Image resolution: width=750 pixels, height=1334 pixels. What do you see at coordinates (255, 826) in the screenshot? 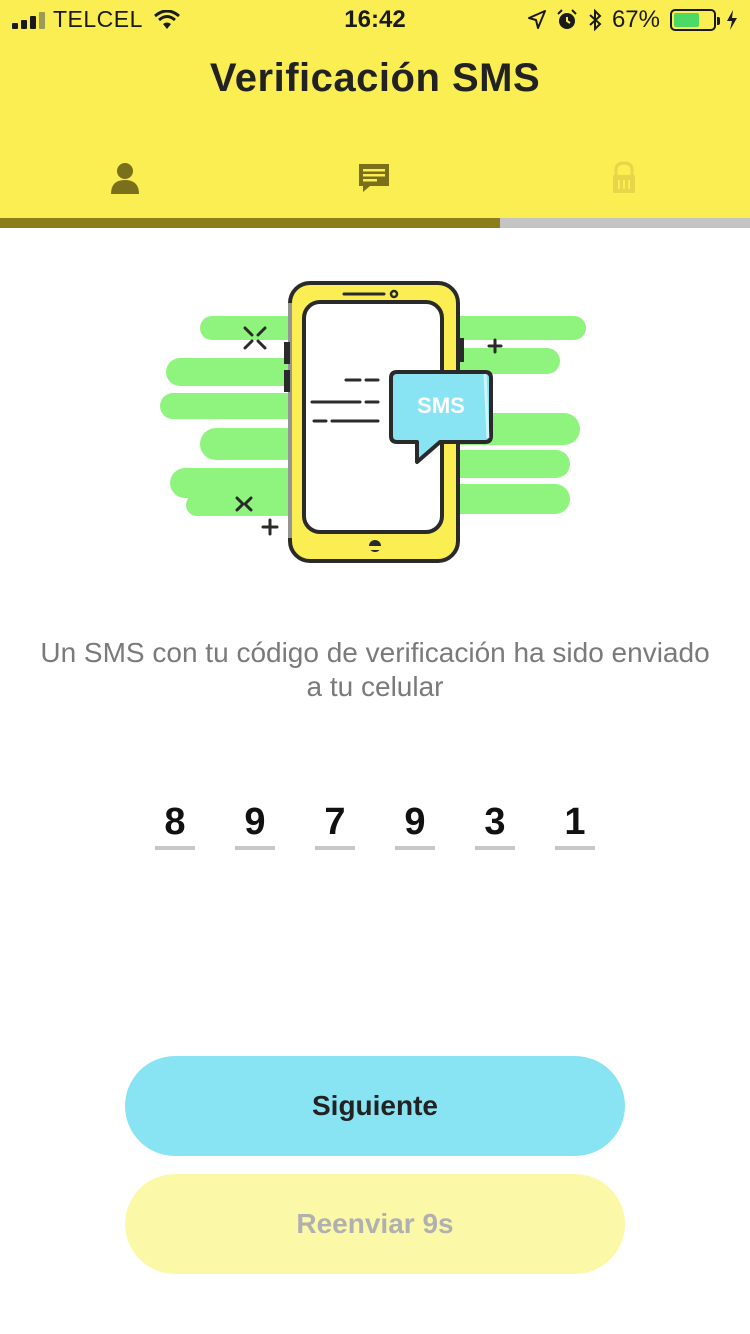
I see `code-digit-2: 9` at bounding box center [255, 826].